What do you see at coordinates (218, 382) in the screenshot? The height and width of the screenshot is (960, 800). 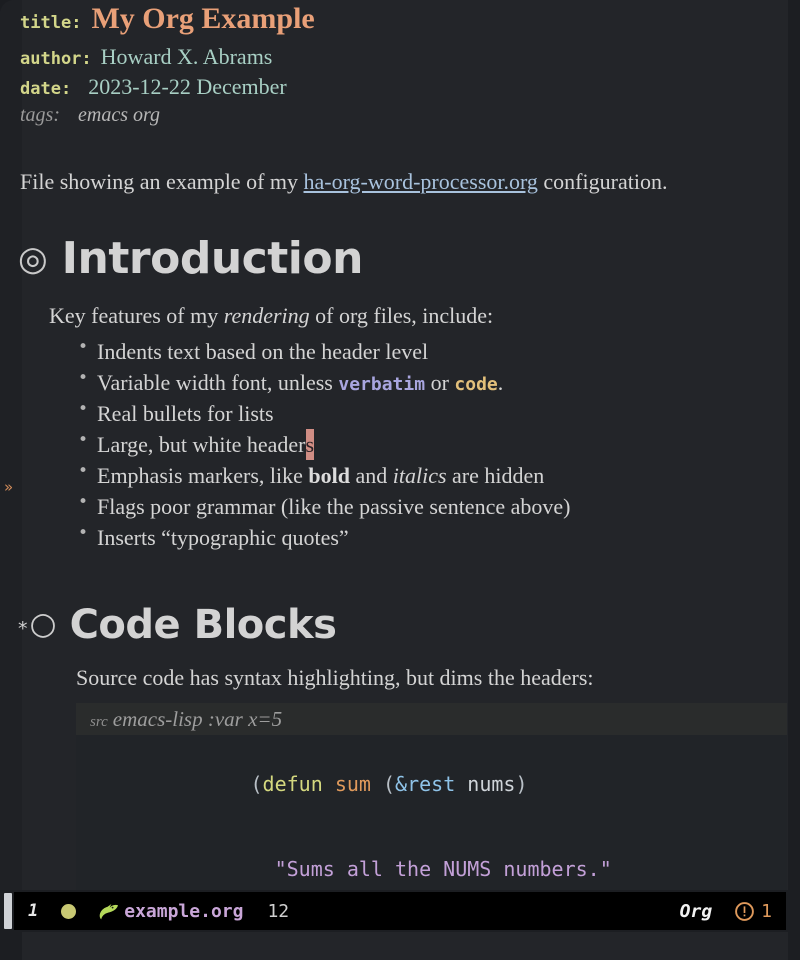 I see `list-item-prefix: Variable width font, unless` at bounding box center [218, 382].